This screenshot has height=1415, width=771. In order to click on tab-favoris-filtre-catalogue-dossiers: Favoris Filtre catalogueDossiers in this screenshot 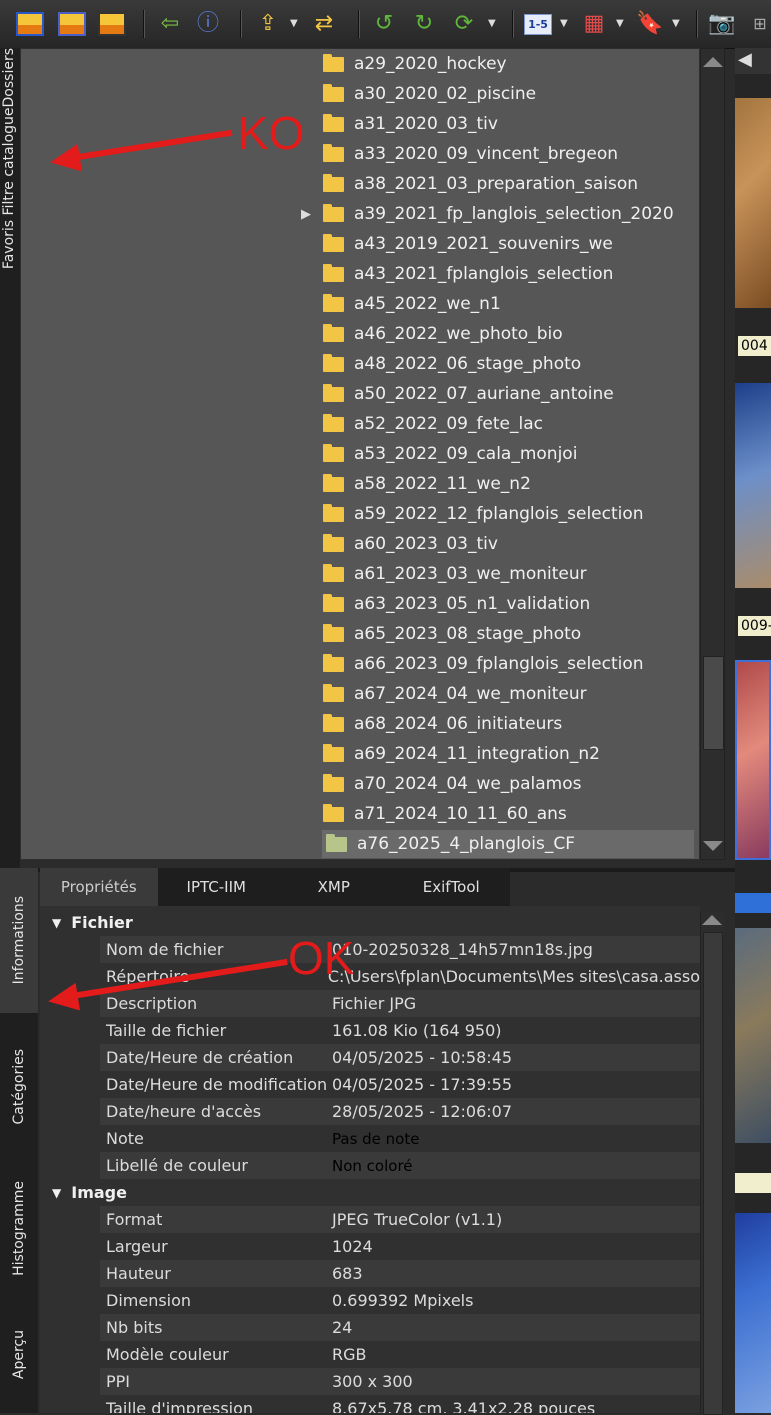, I will do `click(9, 158)`.